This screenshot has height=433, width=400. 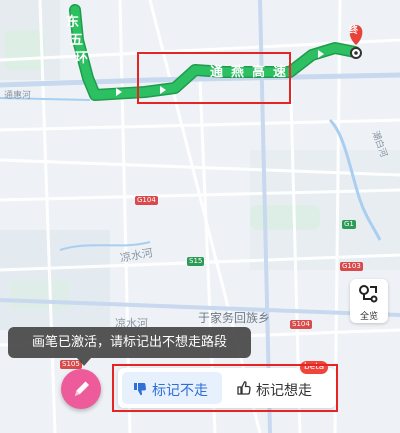 I want to click on road-badge-g103: G103, so click(x=351, y=266).